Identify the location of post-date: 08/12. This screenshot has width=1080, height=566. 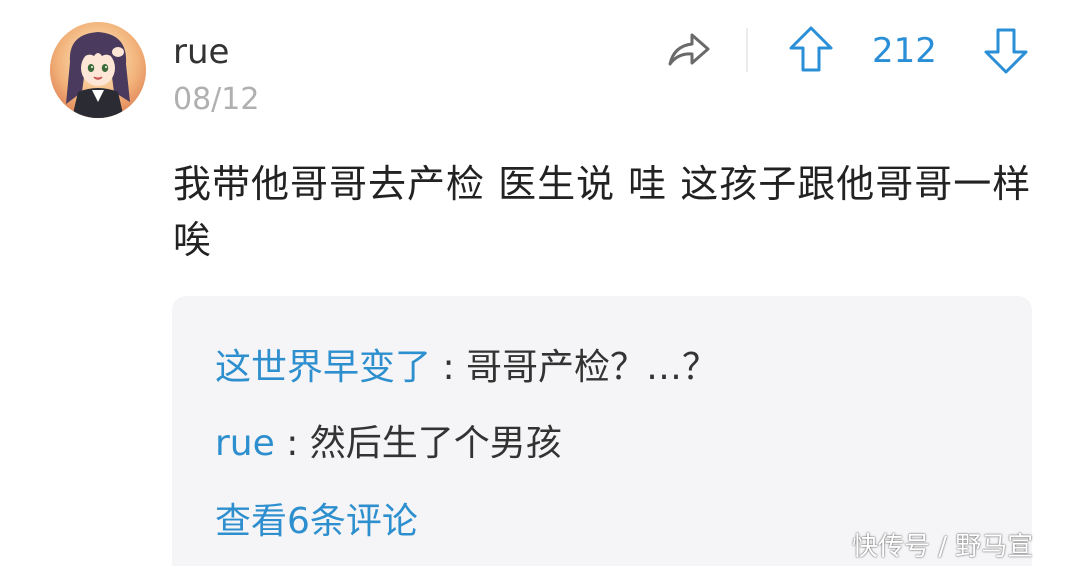
(216, 99).